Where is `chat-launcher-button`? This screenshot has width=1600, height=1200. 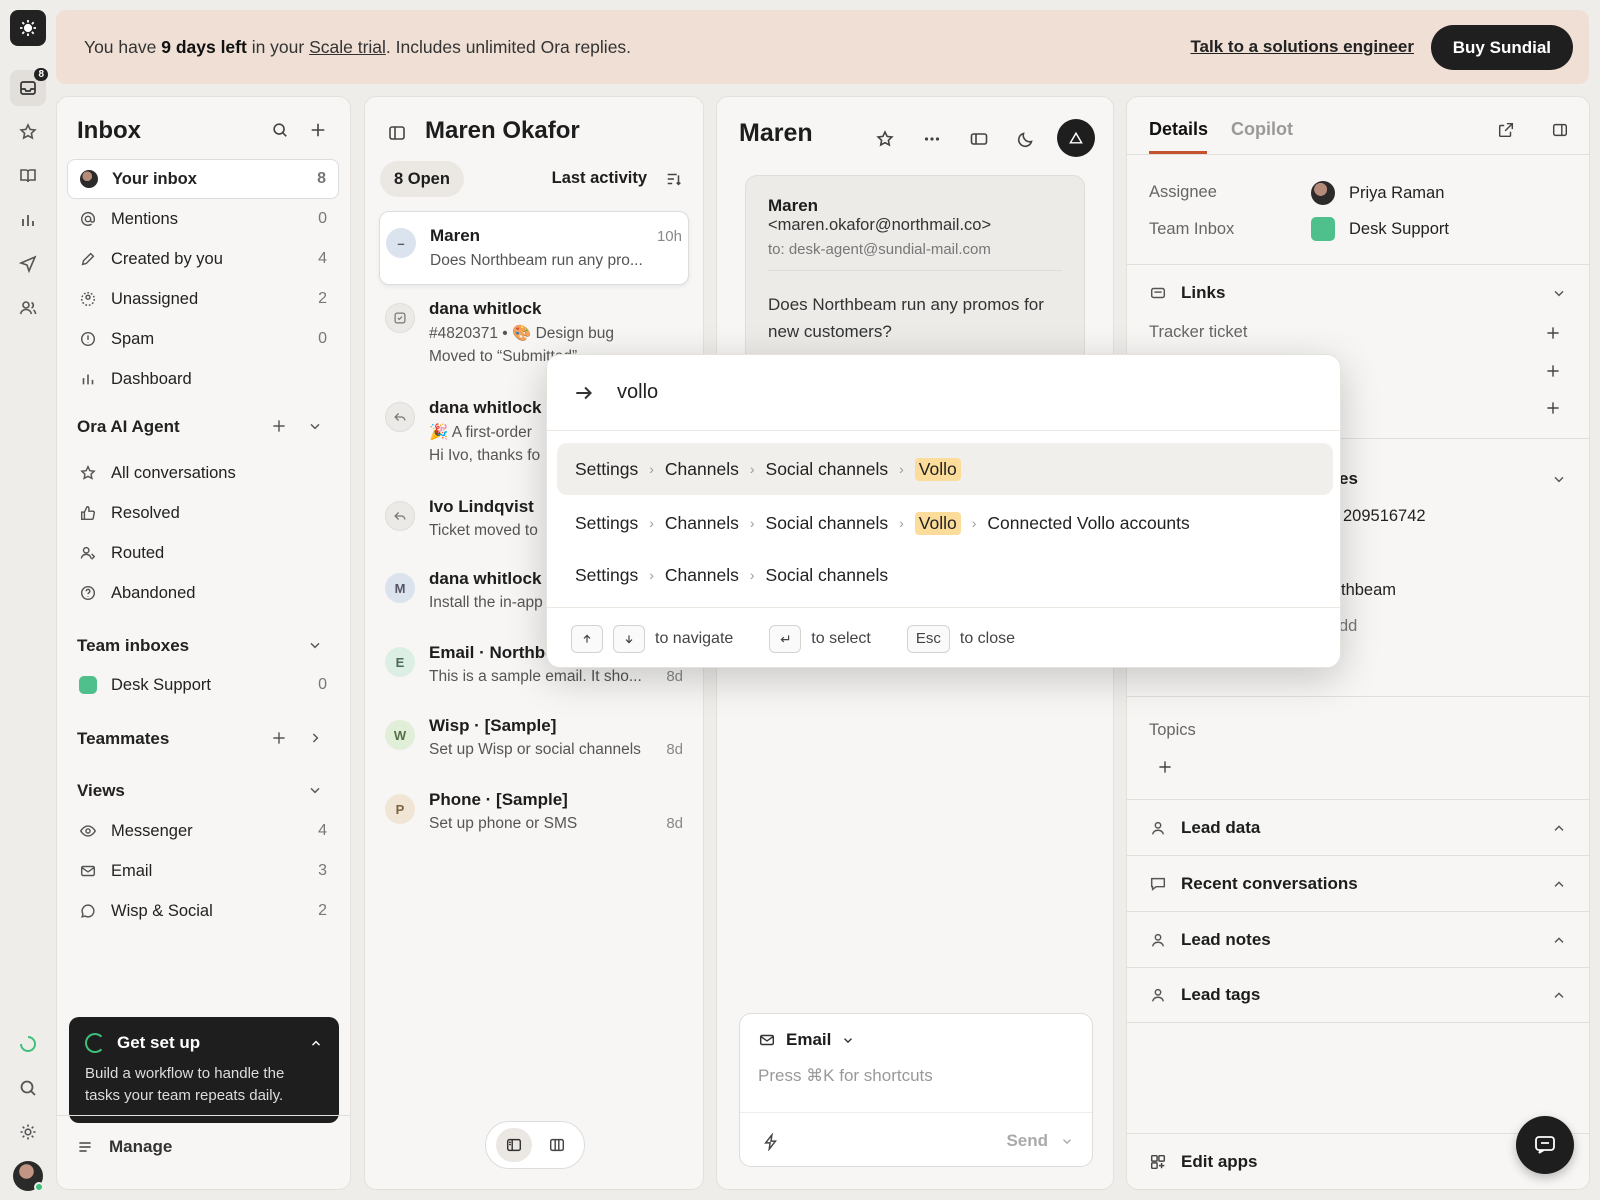 chat-launcher-button is located at coordinates (1545, 1145).